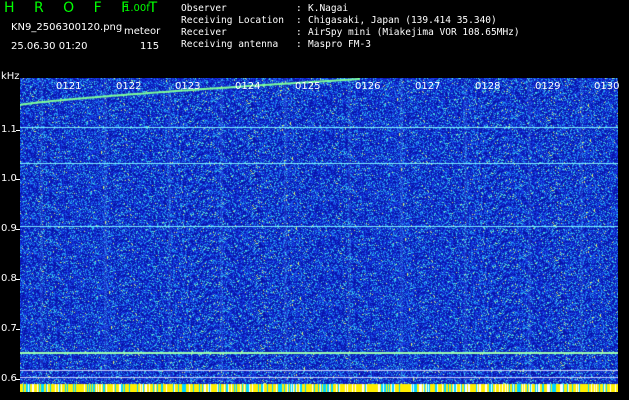 The height and width of the screenshot is (400, 629). I want to click on info-observer: Observer: K.Nagai, so click(265, 8).